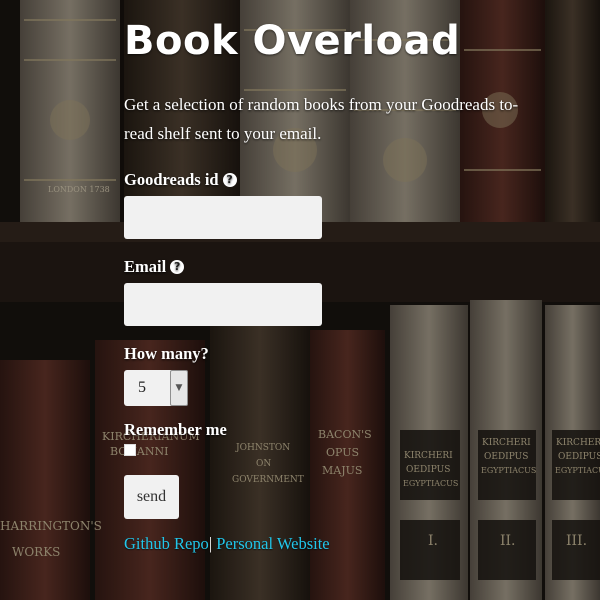 This screenshot has width=600, height=600. Describe the element at coordinates (334, 544) in the screenshot. I see `footer-links: Github Repo| Personal Website` at that location.